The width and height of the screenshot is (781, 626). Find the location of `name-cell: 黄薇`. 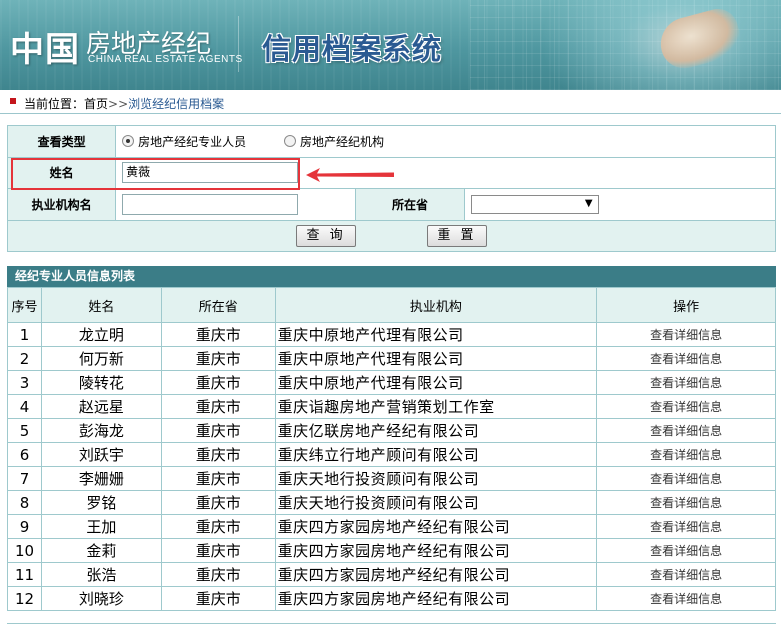

name-cell: 黄薇 is located at coordinates (445, 172).